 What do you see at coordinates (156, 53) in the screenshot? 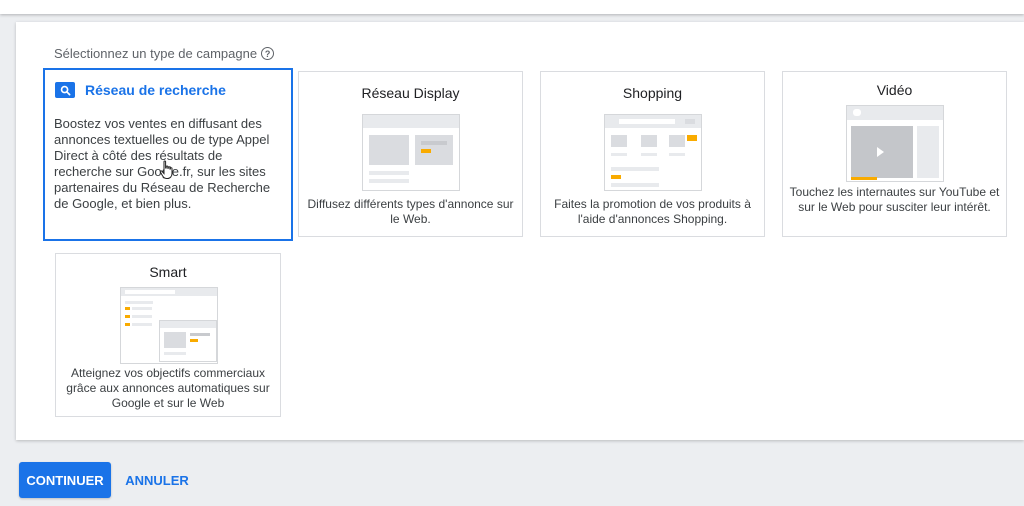
I see `section-label: Sélectionnez un type de campagne` at bounding box center [156, 53].